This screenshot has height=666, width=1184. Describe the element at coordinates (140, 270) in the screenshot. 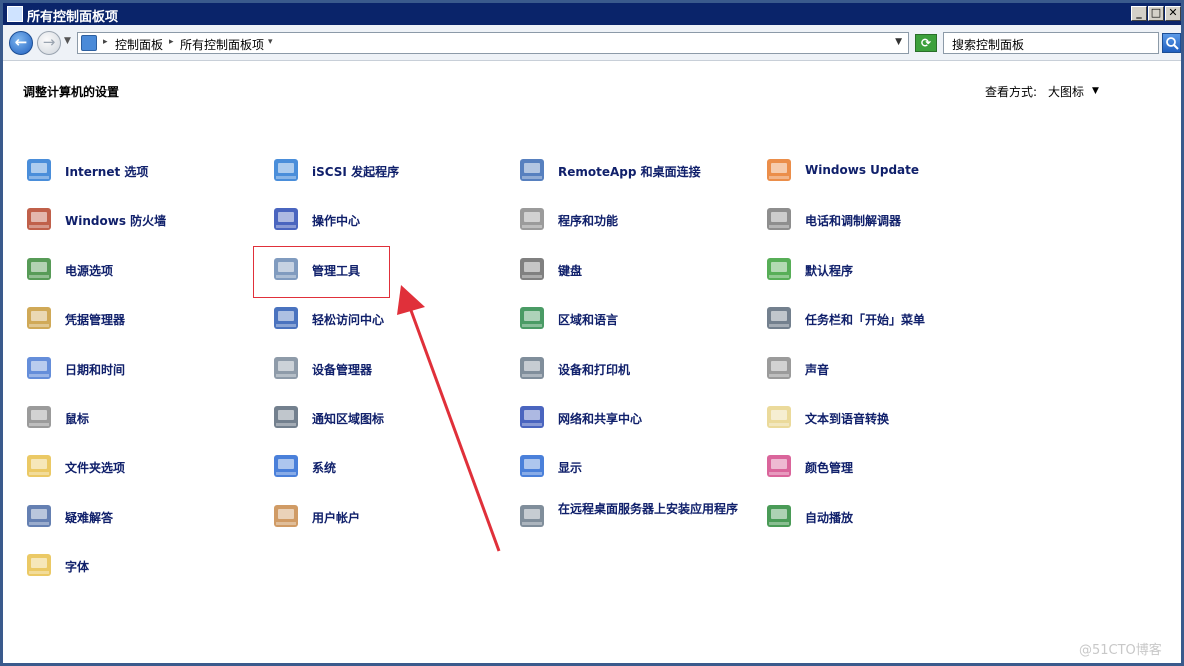

I see `control-panel-item: 电源选项` at that location.